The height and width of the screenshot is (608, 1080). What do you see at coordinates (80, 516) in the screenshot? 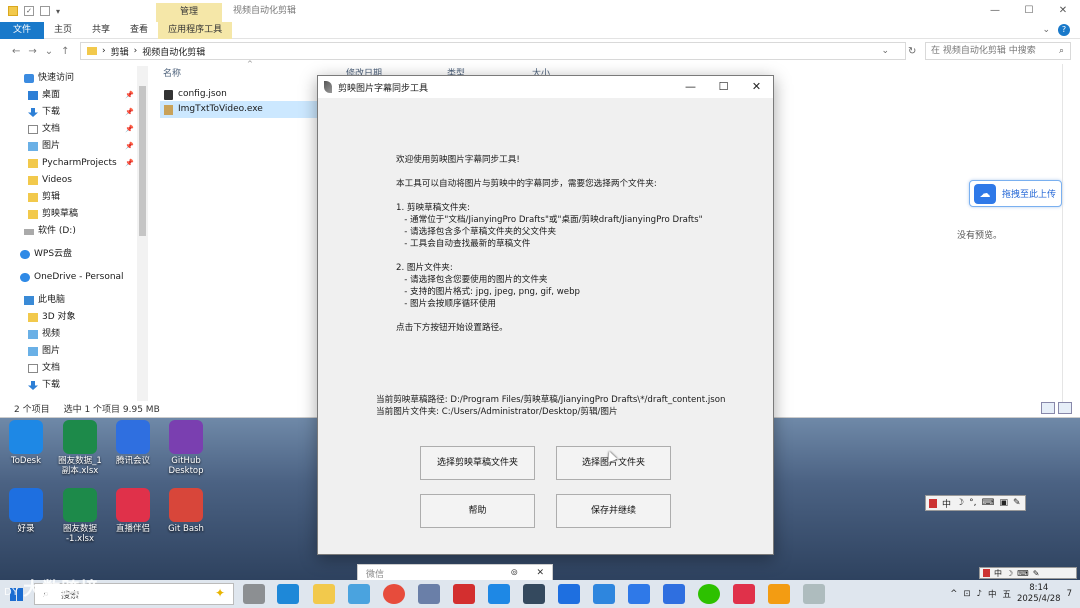
I see `desktop-shortcut: 圈友数据 -1.xlsx` at bounding box center [80, 516].